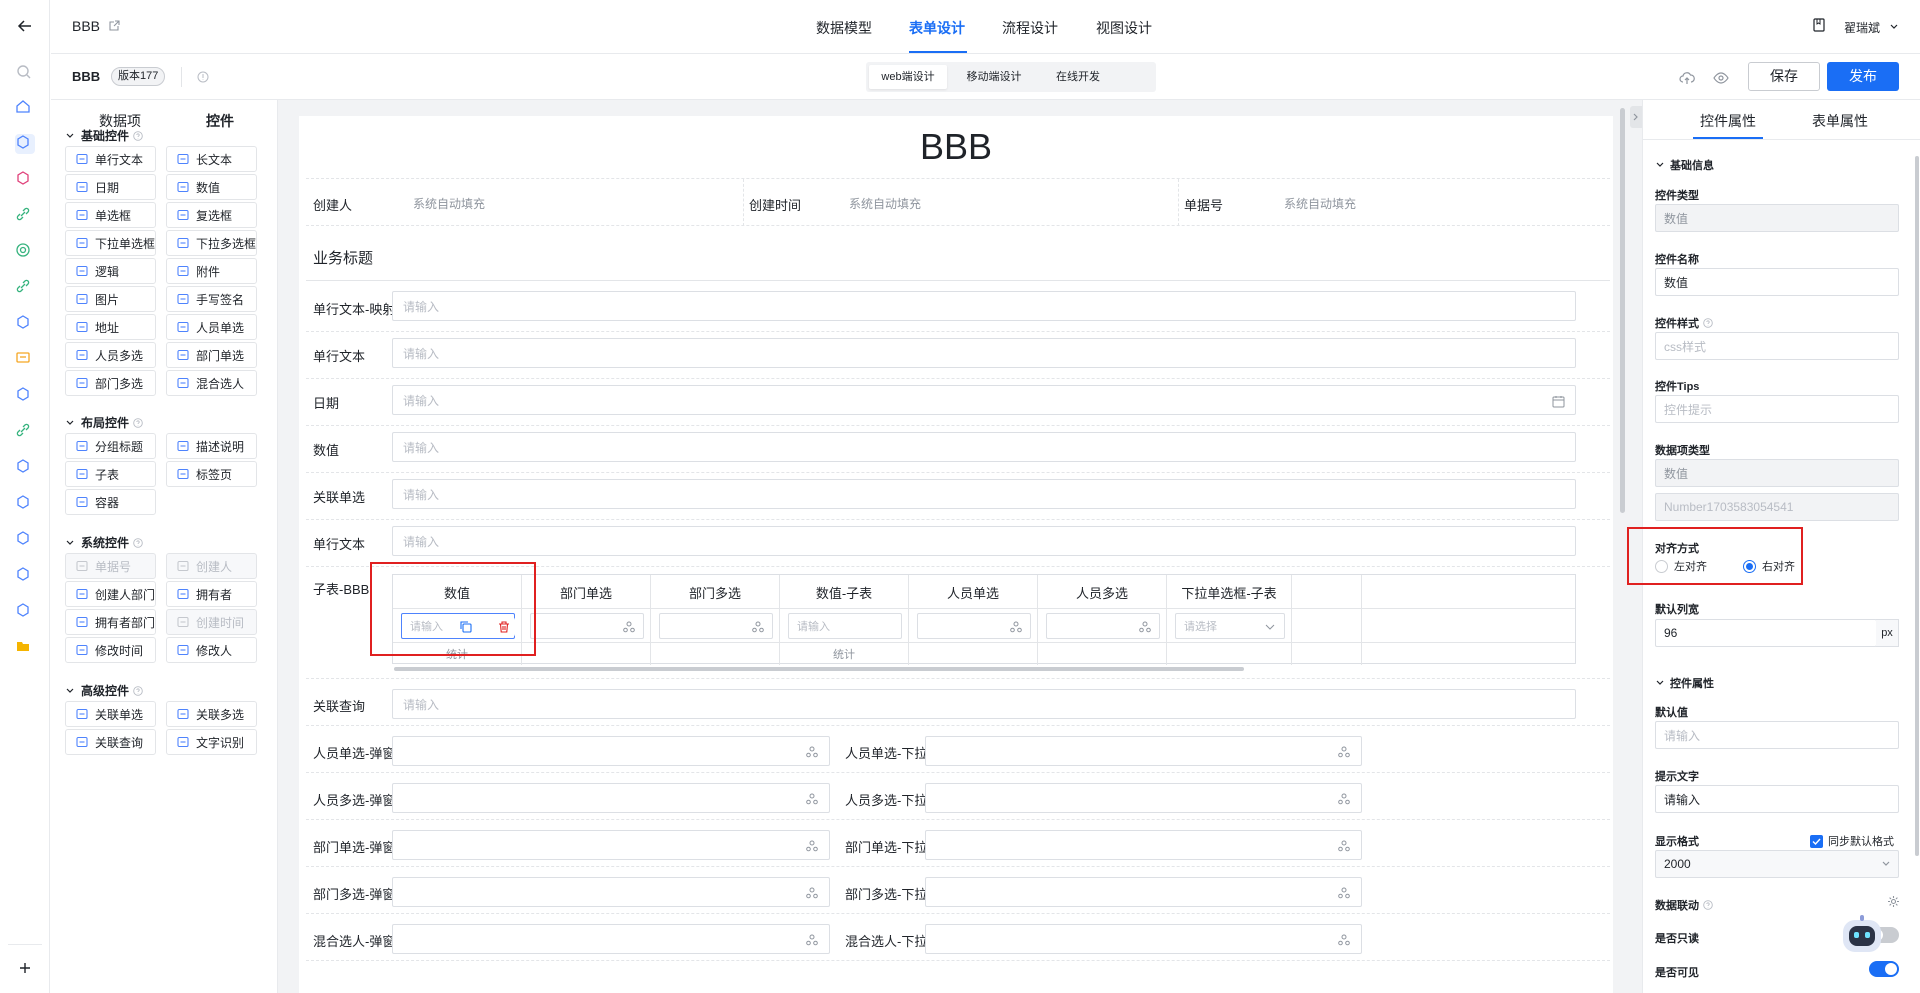 The image size is (1920, 993). What do you see at coordinates (715, 592) in the screenshot?
I see `subtable-column-header: 部门多选` at bounding box center [715, 592].